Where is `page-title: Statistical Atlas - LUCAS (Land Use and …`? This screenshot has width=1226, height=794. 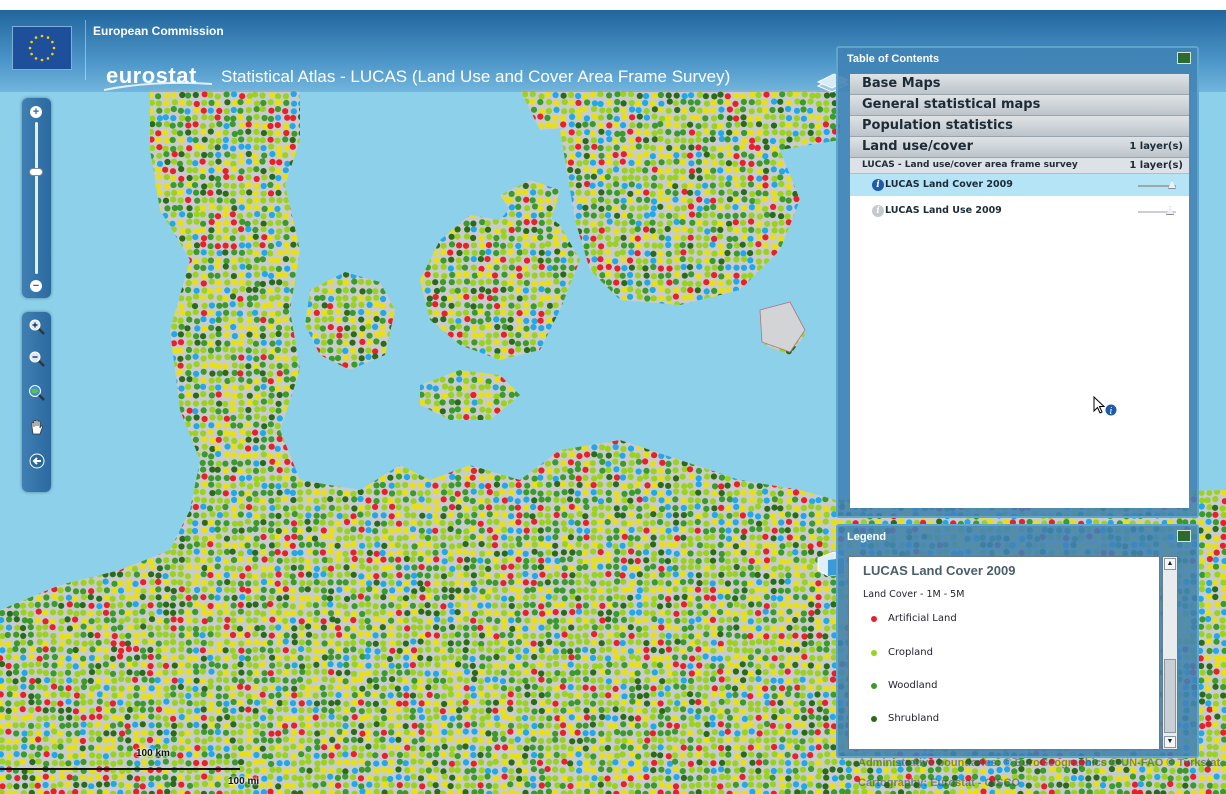 page-title: Statistical Atlas - LUCAS (Land Use and … is located at coordinates (476, 76).